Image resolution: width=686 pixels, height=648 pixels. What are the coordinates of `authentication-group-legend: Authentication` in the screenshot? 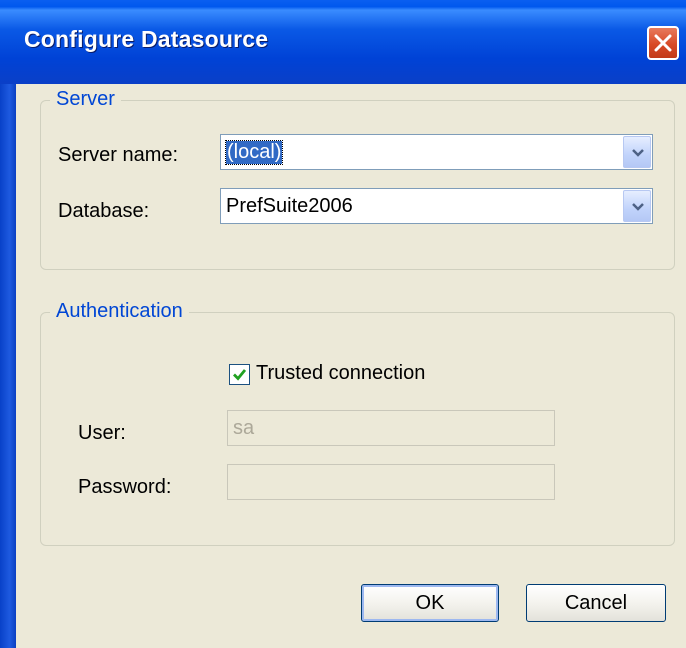 It's located at (119, 311).